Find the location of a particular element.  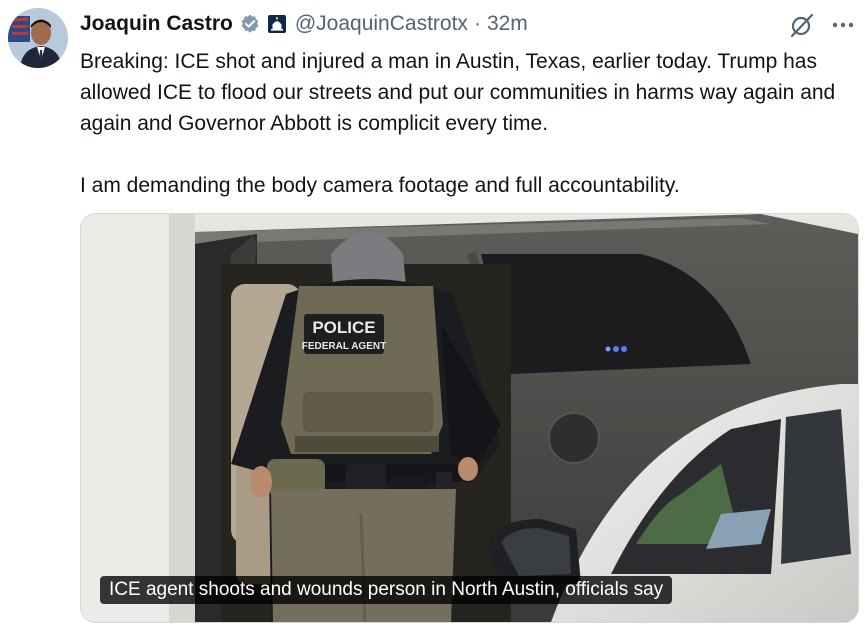

verified-badge-icon is located at coordinates (250, 24).